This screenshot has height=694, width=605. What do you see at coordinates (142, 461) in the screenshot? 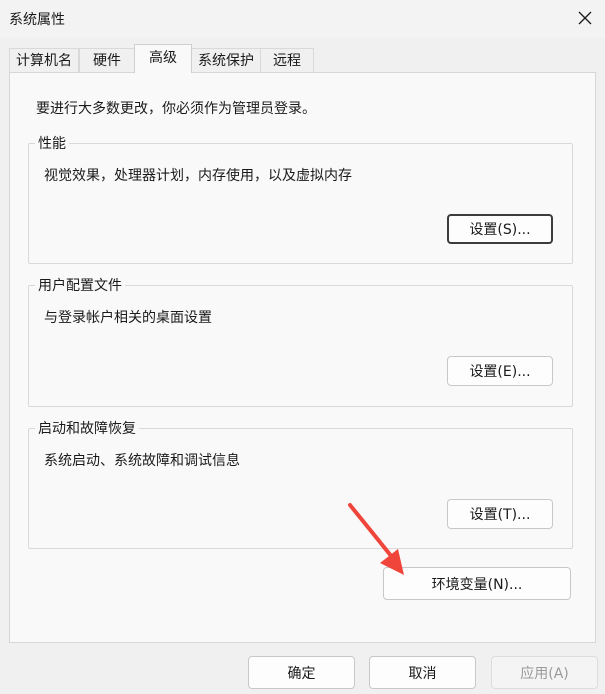
I see `startup-recovery-description: 系统启动、系统故障和调试信息` at bounding box center [142, 461].